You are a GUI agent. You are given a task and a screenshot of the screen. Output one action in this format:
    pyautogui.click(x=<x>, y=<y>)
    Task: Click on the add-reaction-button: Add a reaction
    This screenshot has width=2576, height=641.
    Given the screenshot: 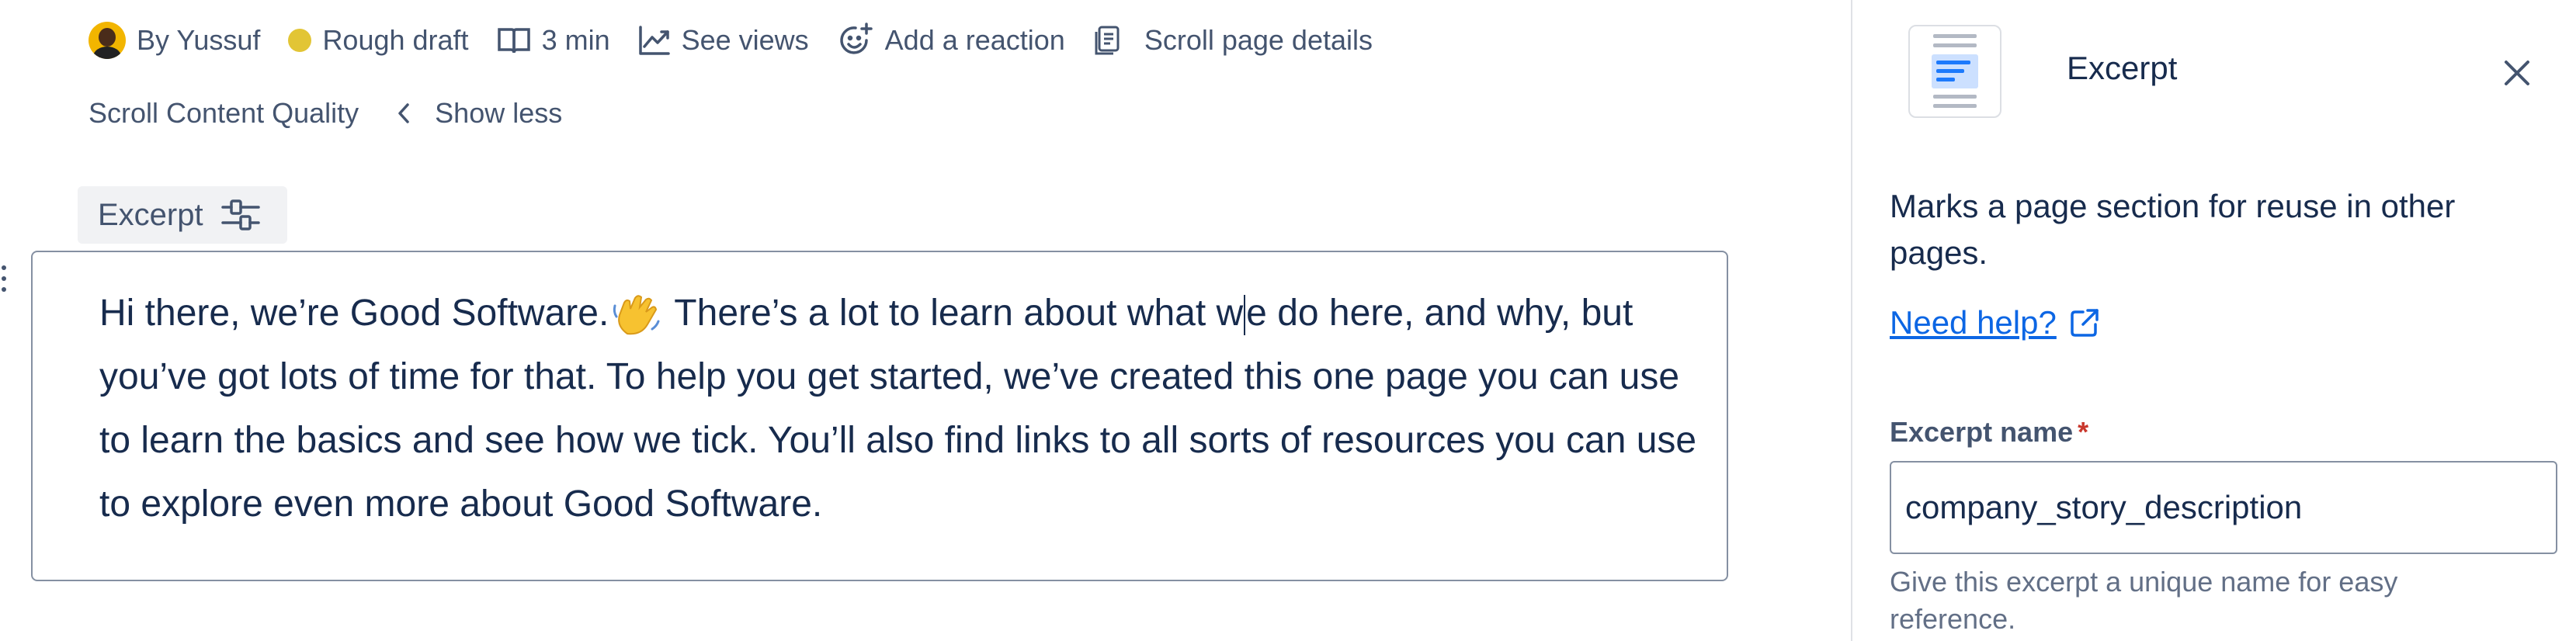 What is the action you would take?
    pyautogui.click(x=951, y=40)
    